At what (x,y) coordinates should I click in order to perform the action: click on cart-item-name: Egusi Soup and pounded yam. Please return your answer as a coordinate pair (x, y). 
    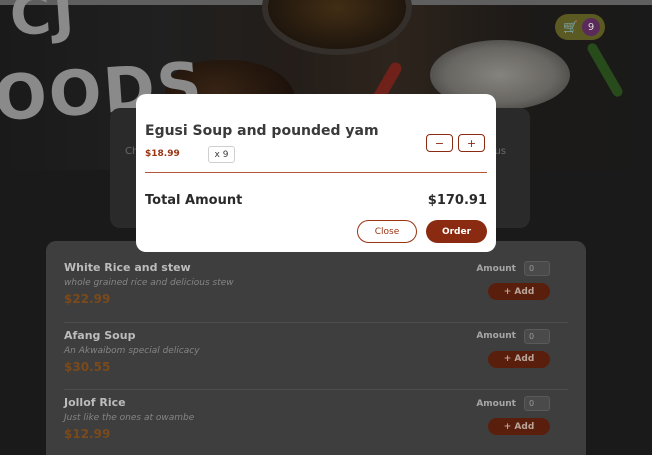
    Looking at the image, I should click on (262, 131).